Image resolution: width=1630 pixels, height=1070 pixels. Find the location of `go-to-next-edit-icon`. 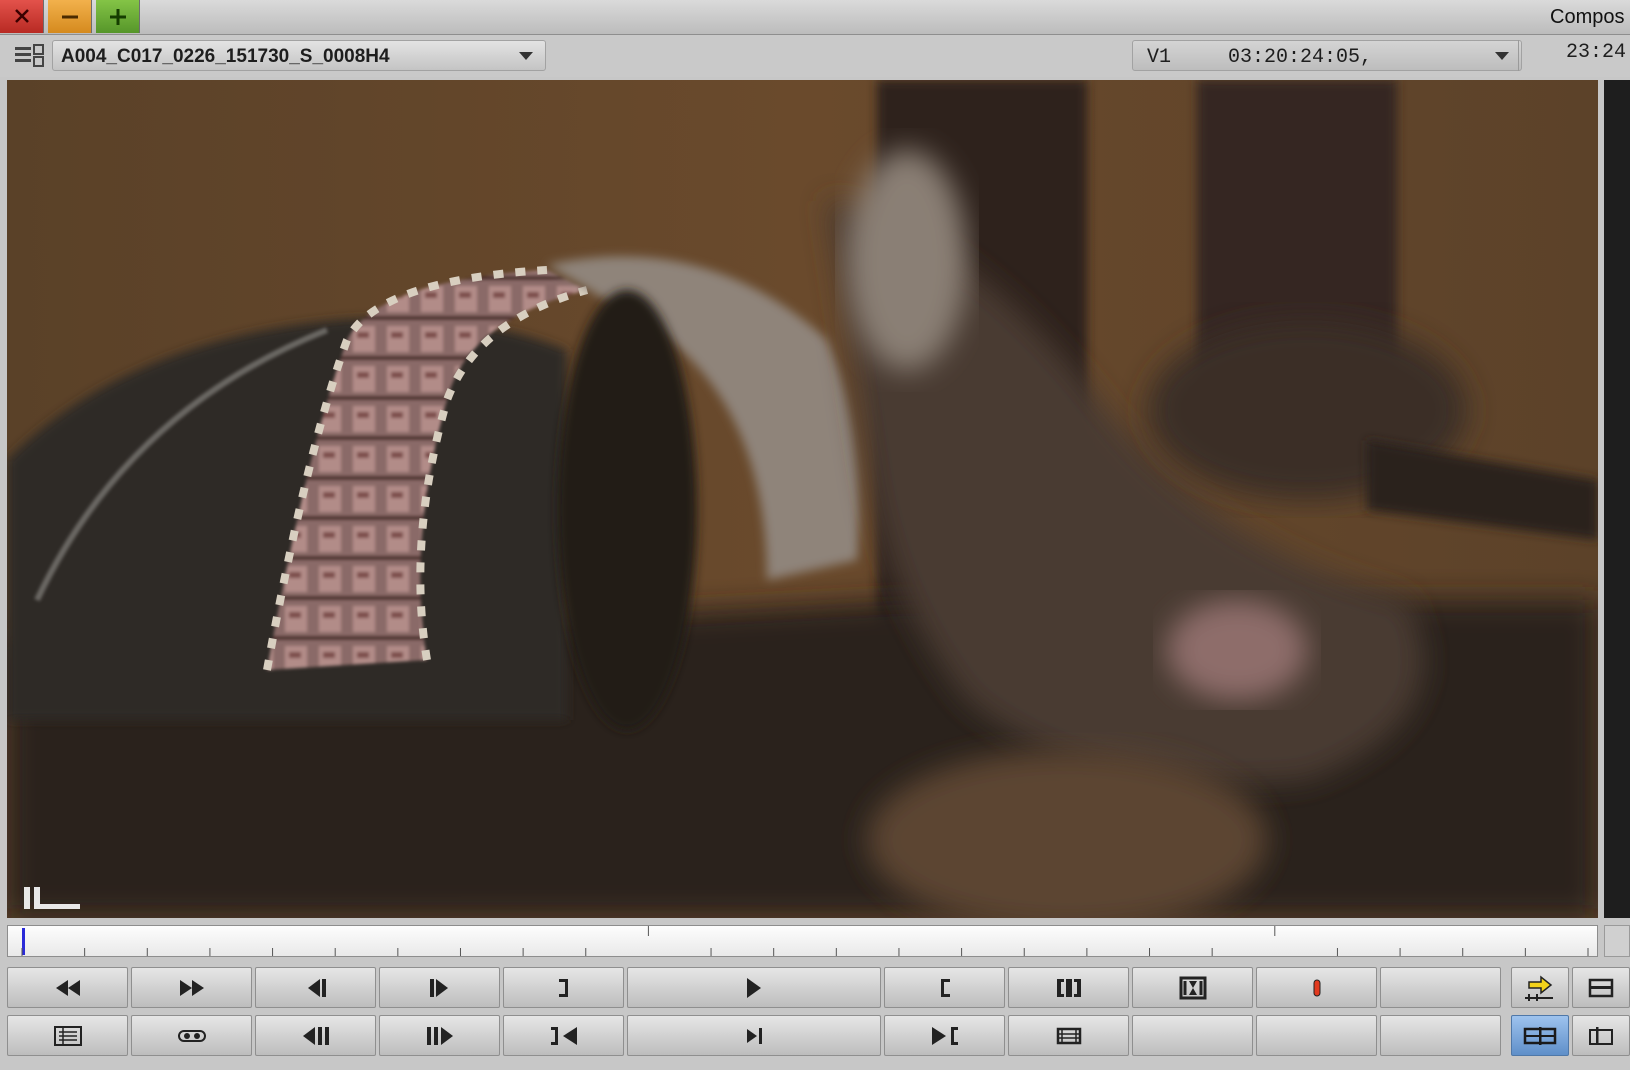

go-to-next-edit-icon is located at coordinates (439, 1035).